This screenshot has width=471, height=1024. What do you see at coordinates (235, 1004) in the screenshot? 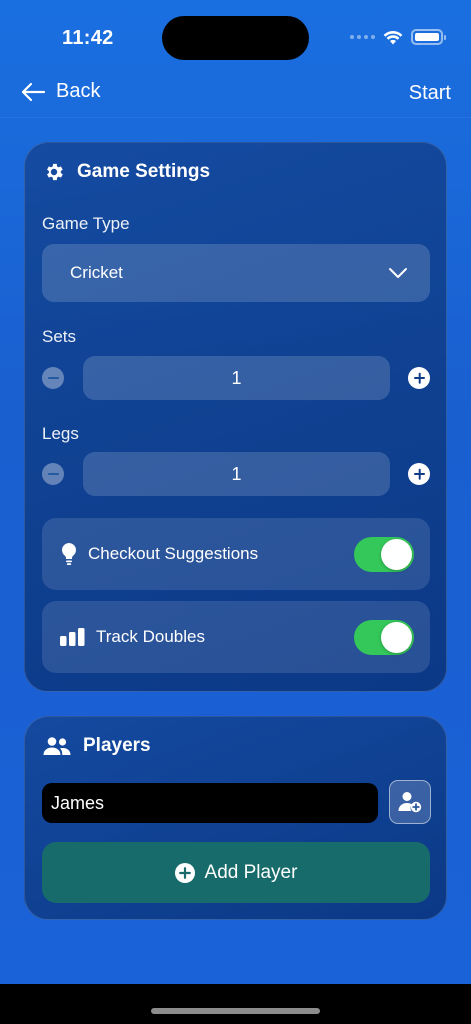
I see `home-indicator-area` at bounding box center [235, 1004].